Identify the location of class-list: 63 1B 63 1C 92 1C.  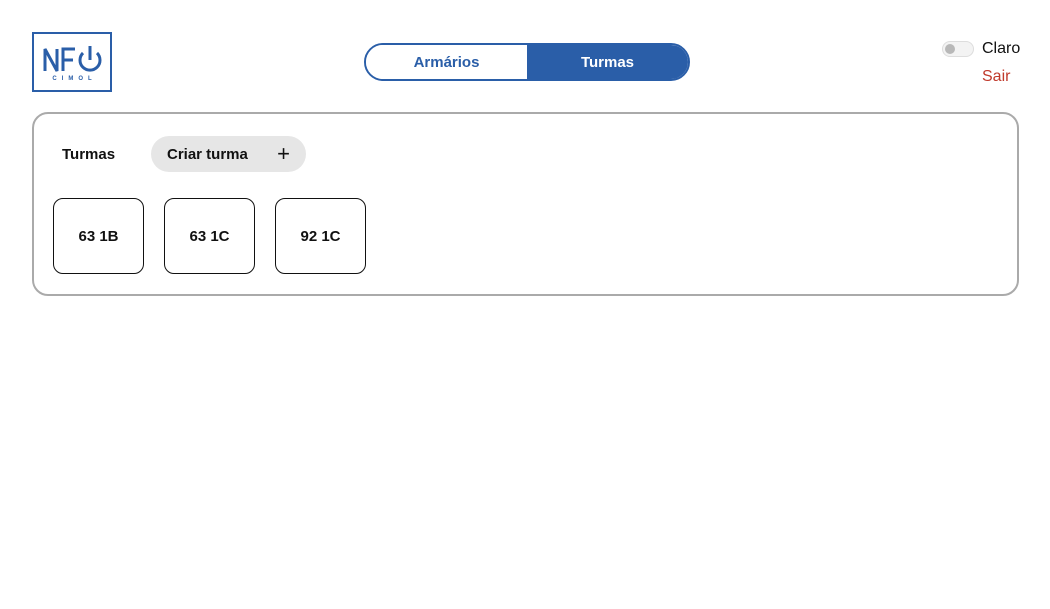
(209, 236).